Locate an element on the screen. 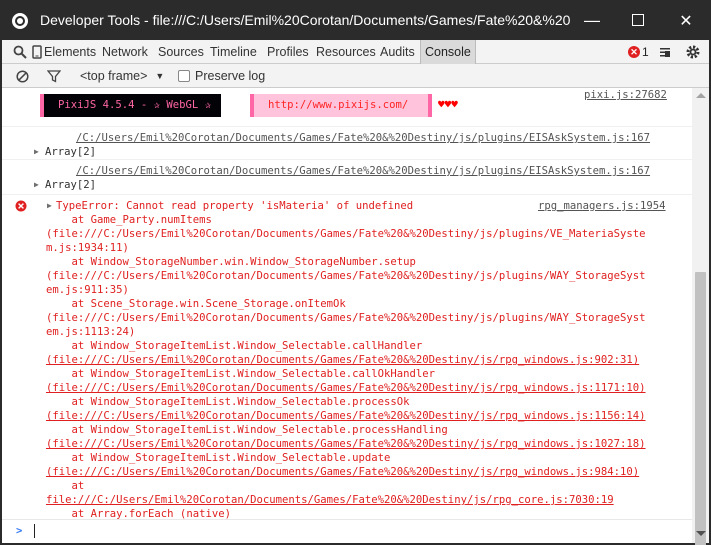 The image size is (711, 545). tab-audits: Audits is located at coordinates (397, 52).